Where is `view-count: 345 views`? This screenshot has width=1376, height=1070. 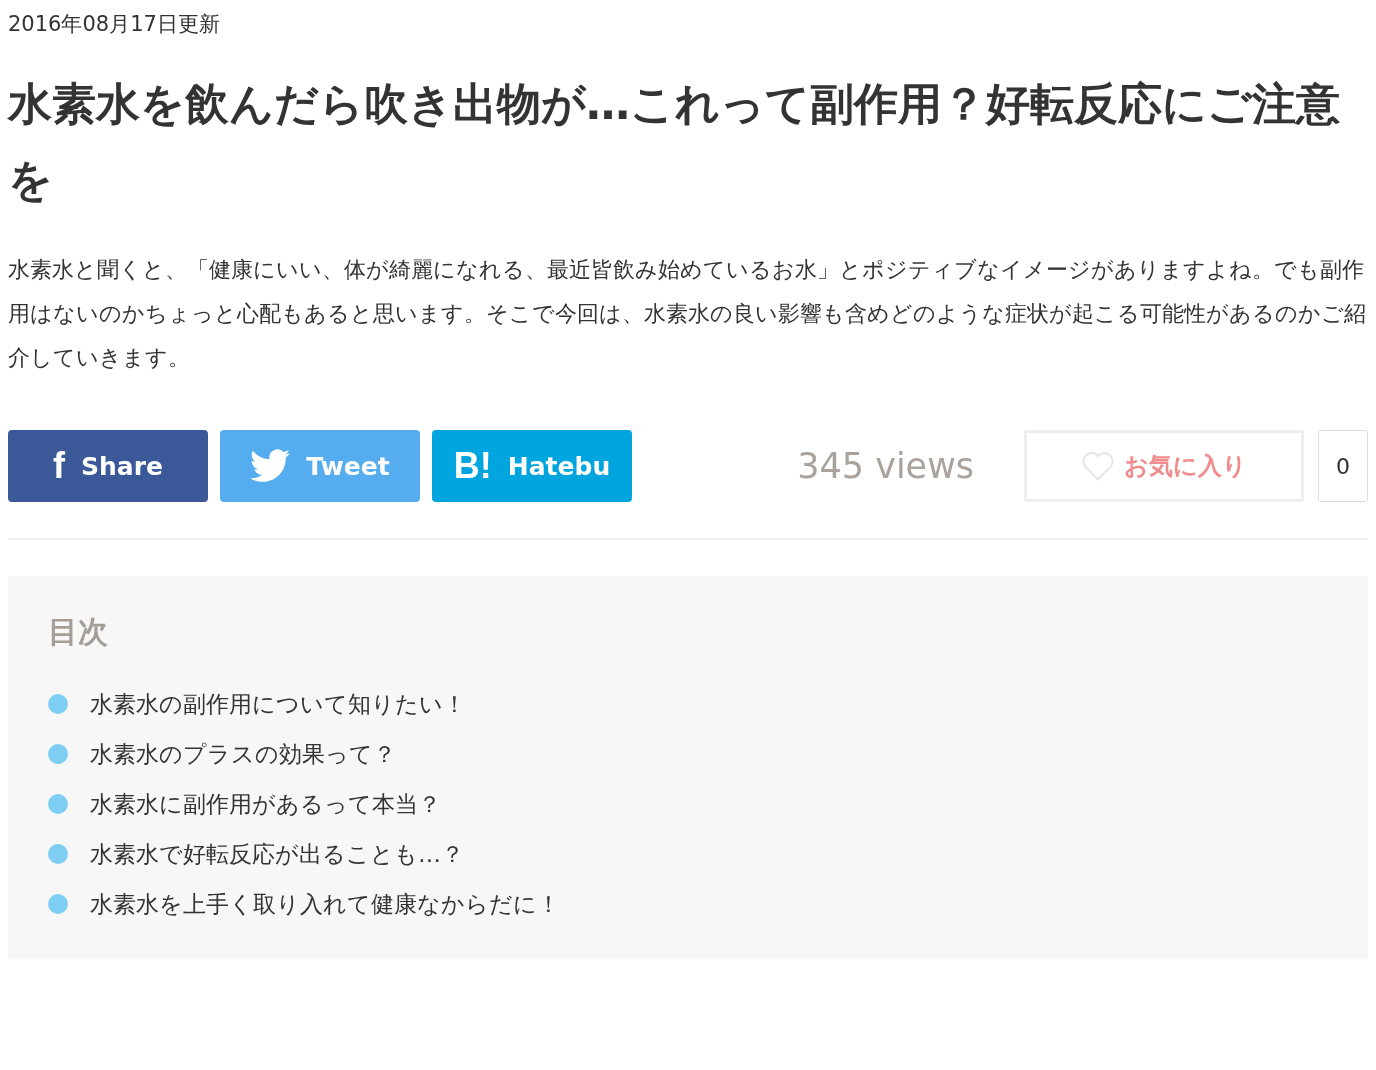
view-count: 345 views is located at coordinates (885, 466).